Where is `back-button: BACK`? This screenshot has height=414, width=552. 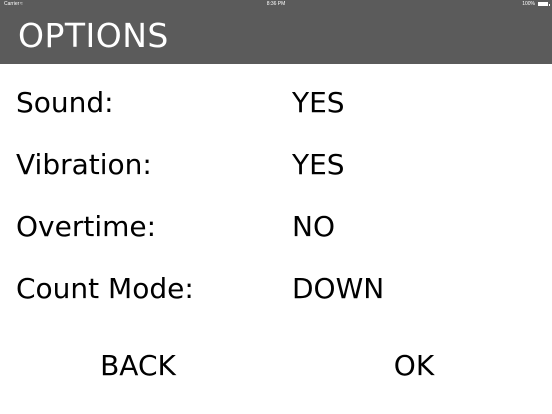
back-button: BACK is located at coordinates (138, 366).